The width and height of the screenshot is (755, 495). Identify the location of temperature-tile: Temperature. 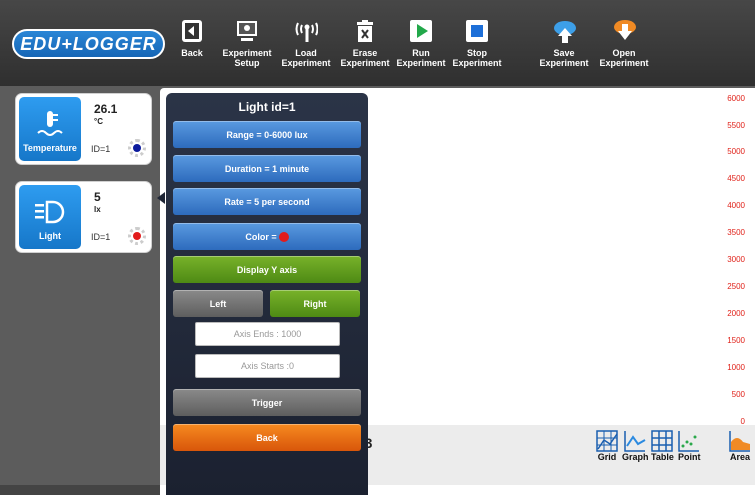
(50, 129).